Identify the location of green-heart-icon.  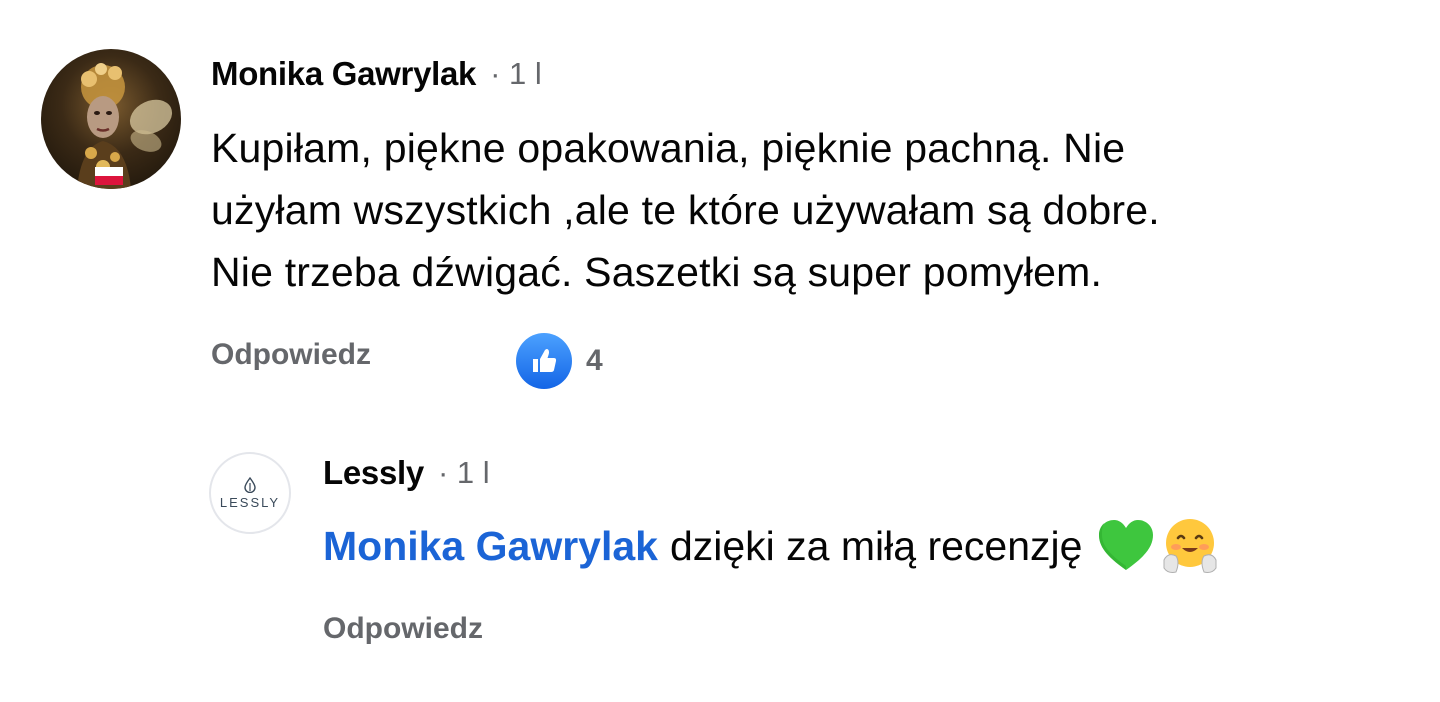
(1126, 545).